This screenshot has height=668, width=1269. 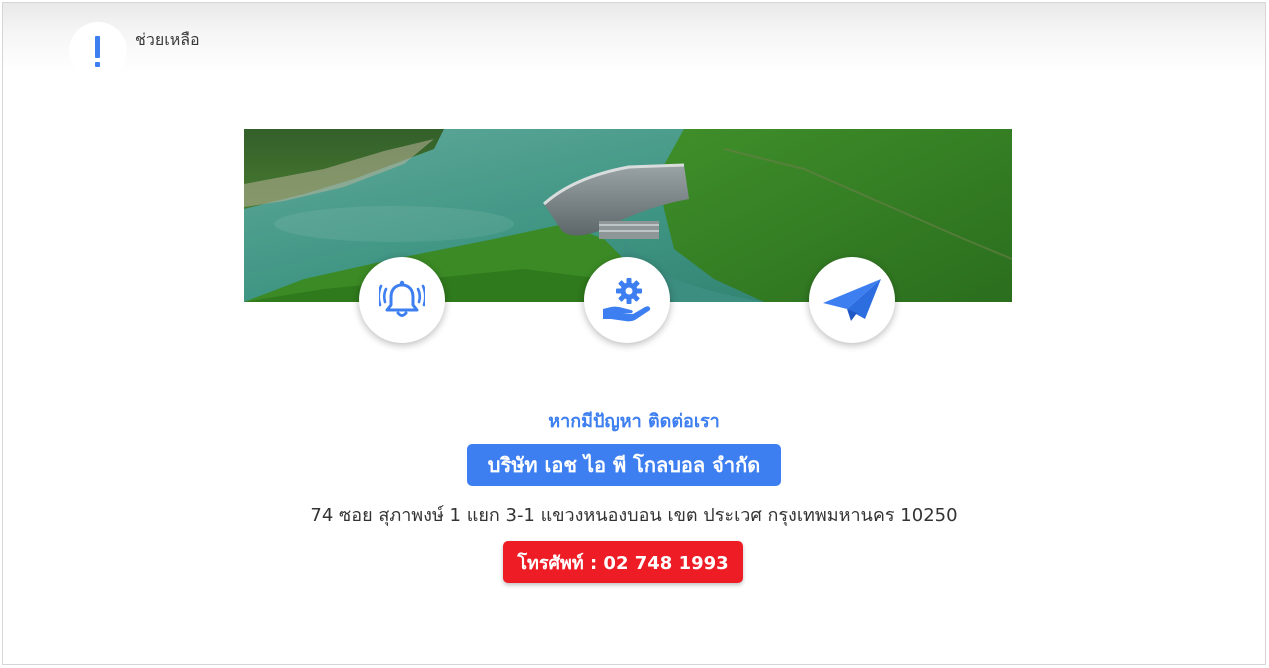 I want to click on company-name: บริษัท เอช ไอ พี โกลบอล จำกัด, so click(x=624, y=465).